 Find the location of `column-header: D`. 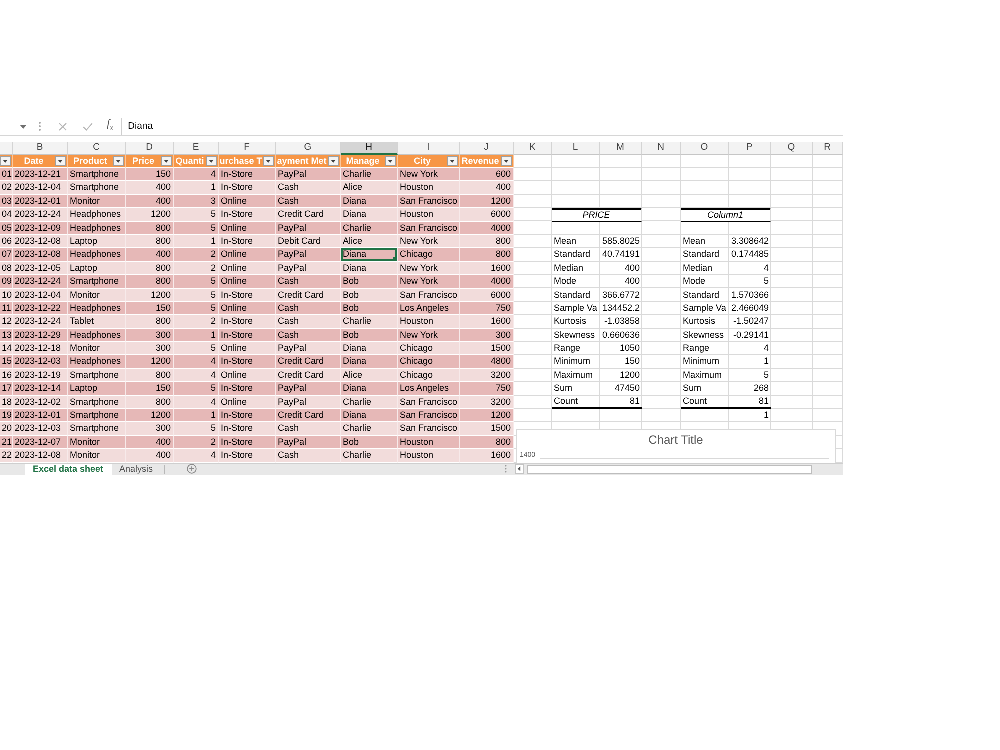

column-header: D is located at coordinates (150, 148).